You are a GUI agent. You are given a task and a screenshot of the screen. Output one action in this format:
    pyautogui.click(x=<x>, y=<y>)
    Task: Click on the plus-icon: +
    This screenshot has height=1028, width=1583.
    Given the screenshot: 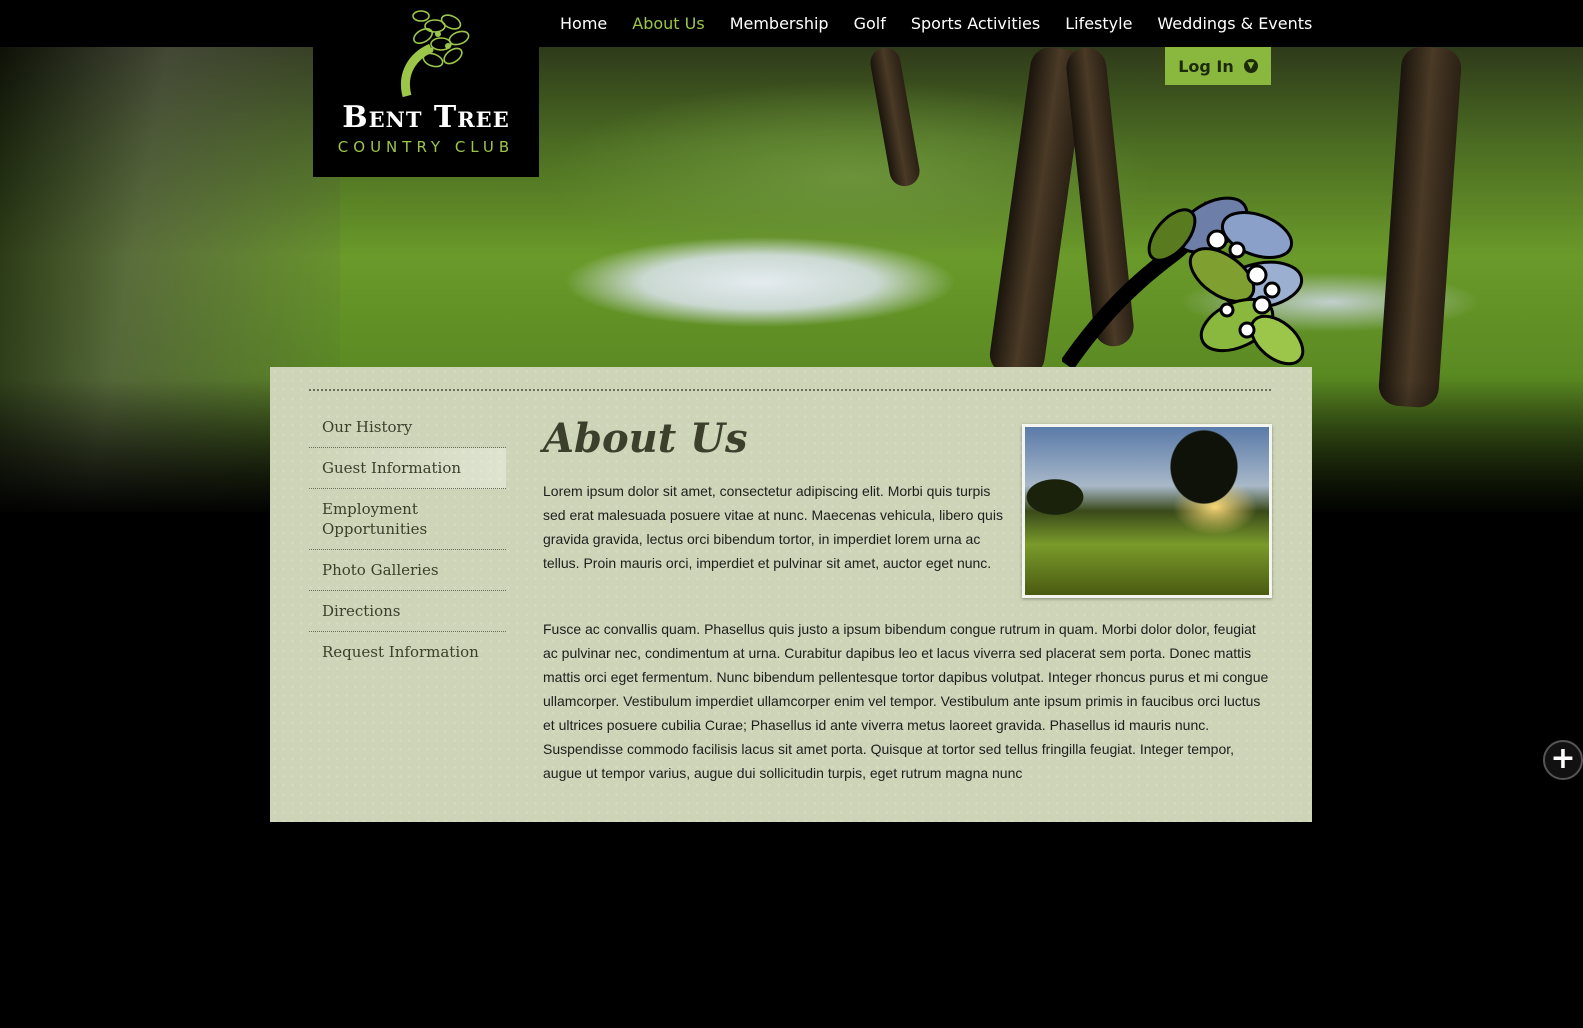 What is the action you would take?
    pyautogui.click(x=1563, y=760)
    